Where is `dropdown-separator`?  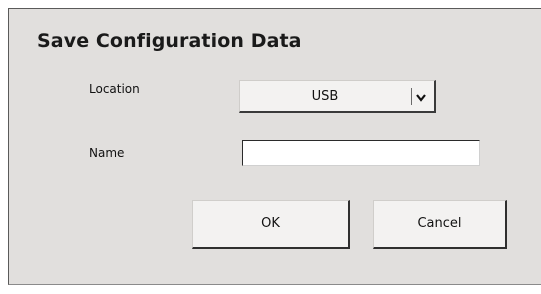
dropdown-separator is located at coordinates (411, 96).